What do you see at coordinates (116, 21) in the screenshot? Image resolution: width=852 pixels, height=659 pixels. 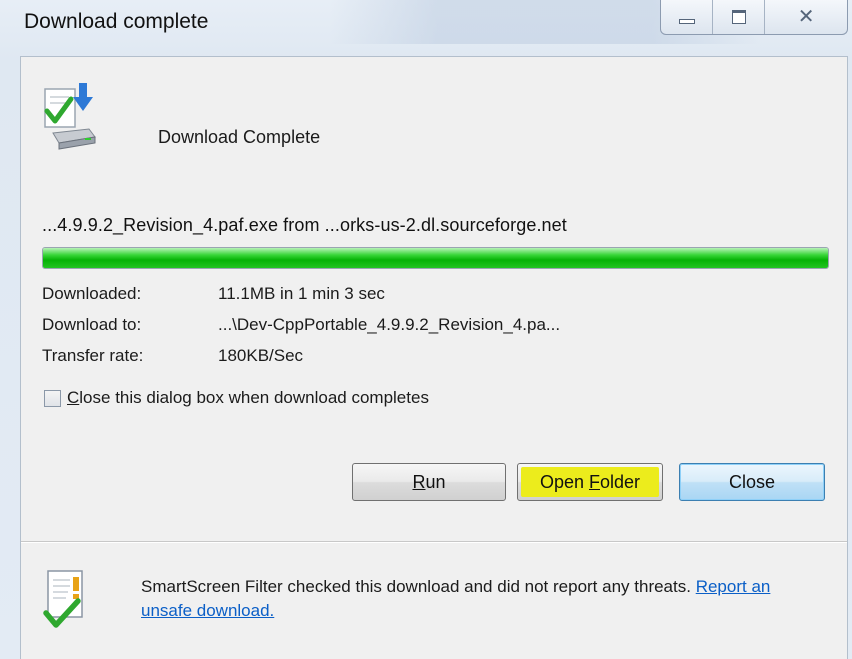 I see `window-title: Download complete` at bounding box center [116, 21].